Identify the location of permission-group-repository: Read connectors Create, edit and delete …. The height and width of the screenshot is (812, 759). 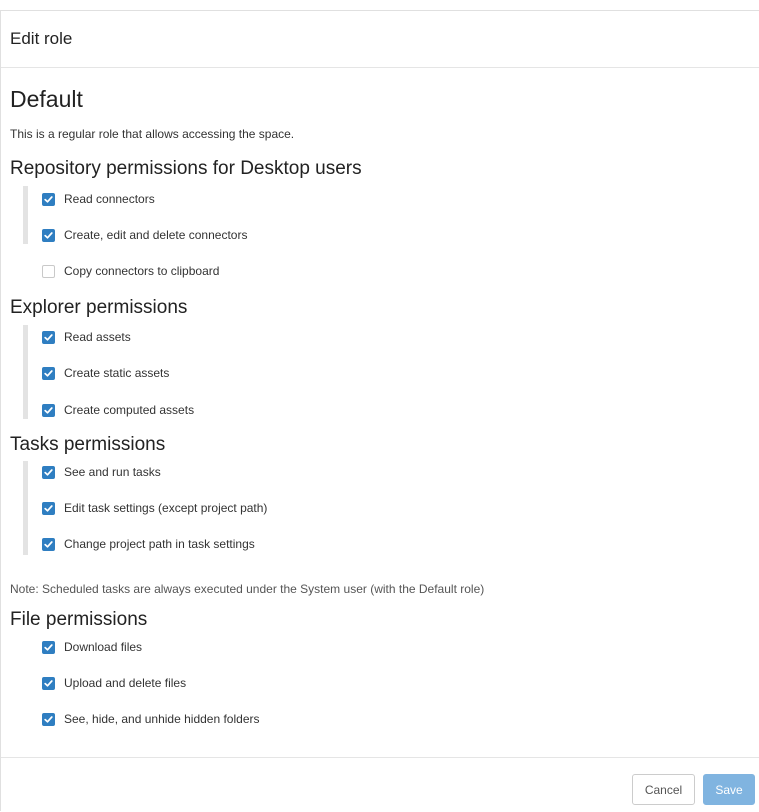
(135, 215).